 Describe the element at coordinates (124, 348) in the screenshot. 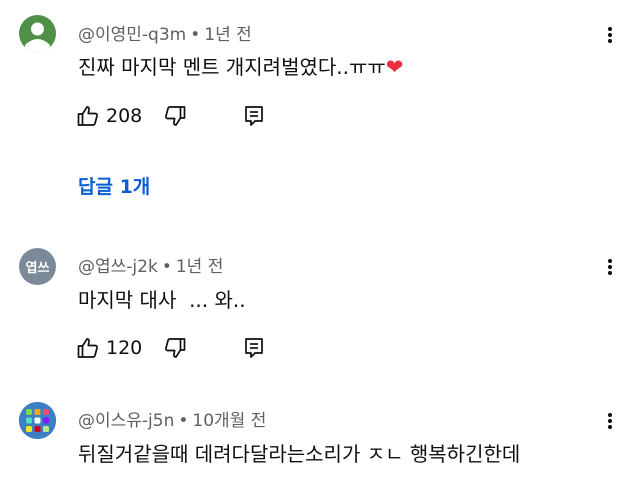

I see `like-count: 120` at that location.